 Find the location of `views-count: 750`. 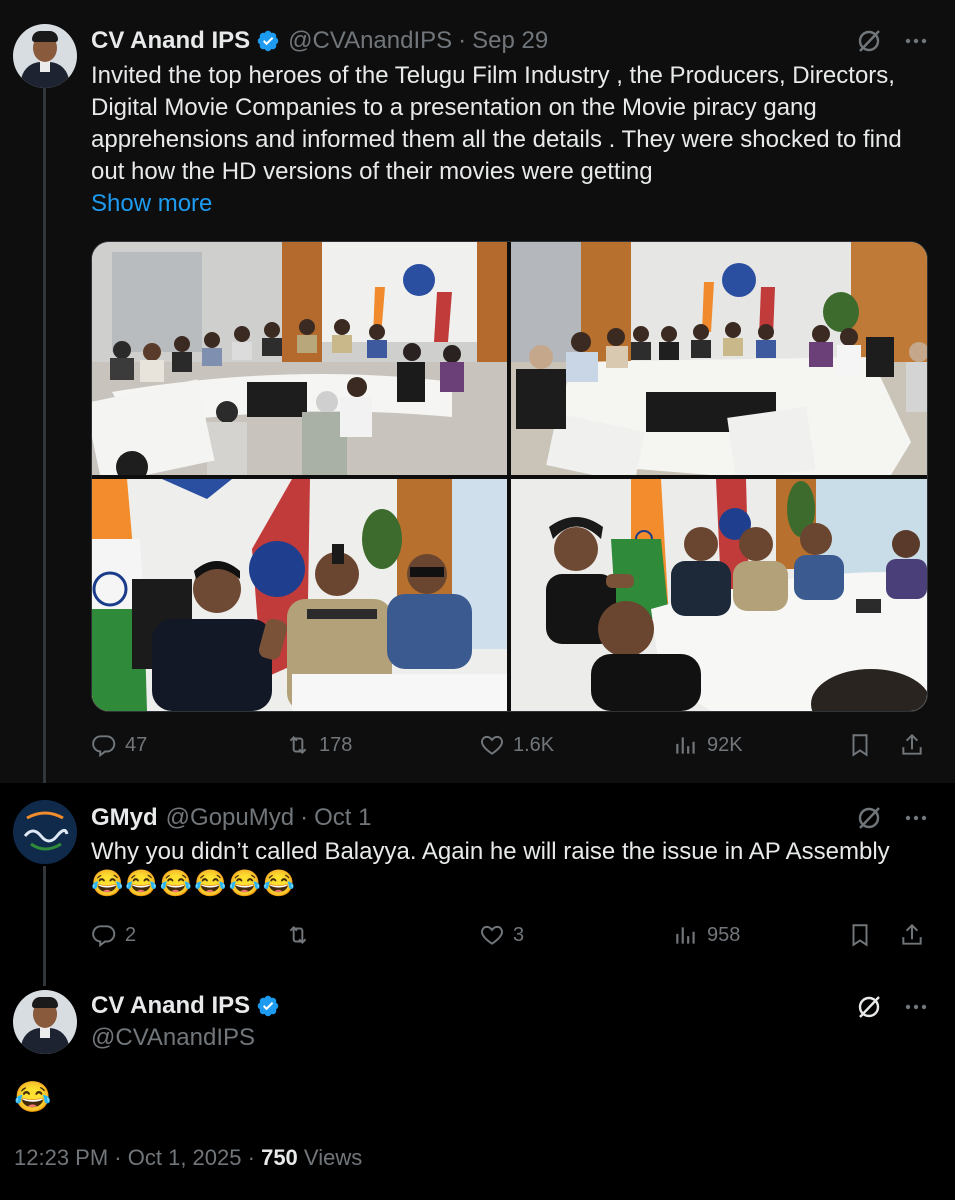

views-count: 750 is located at coordinates (279, 1157).